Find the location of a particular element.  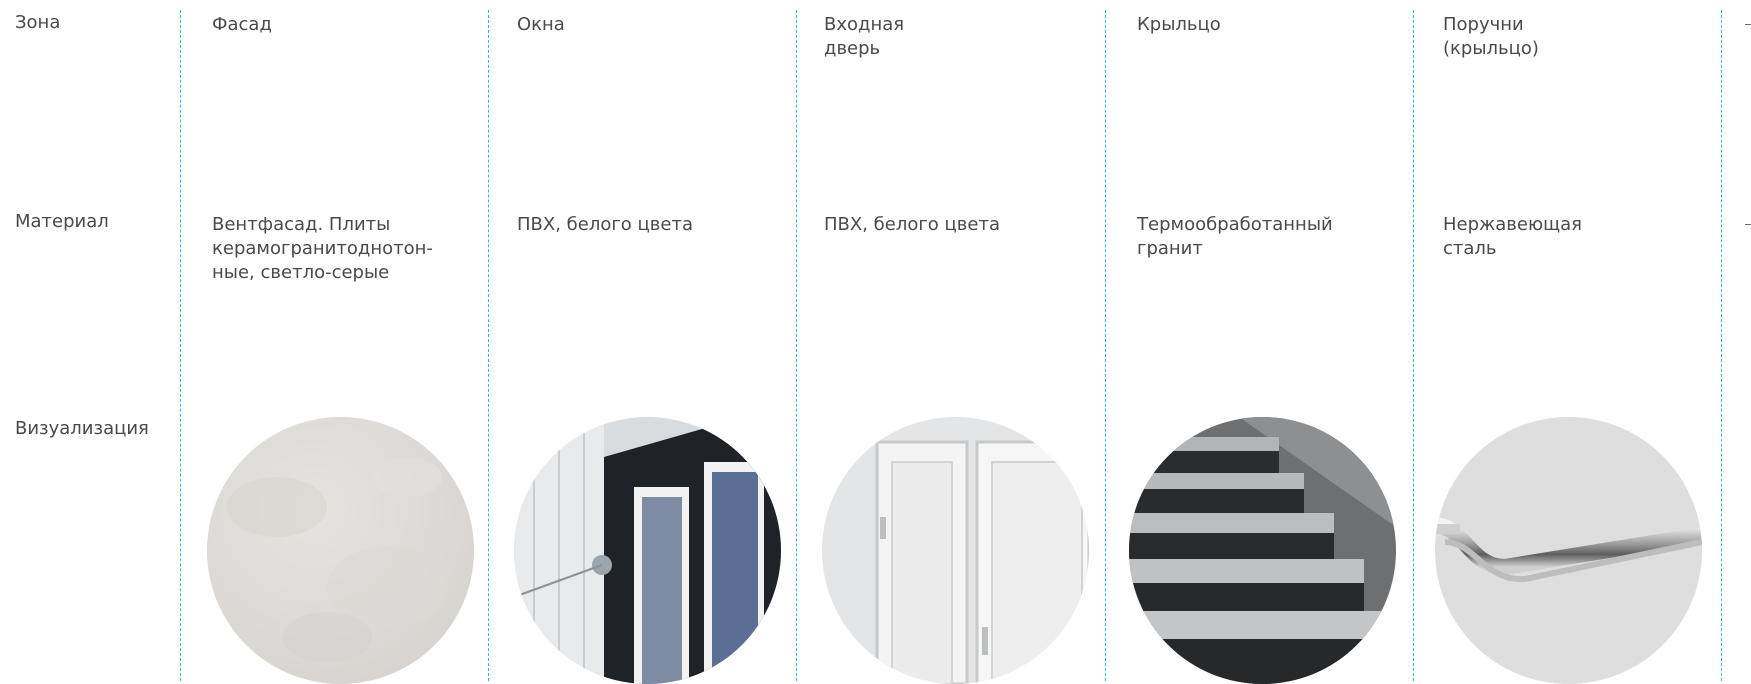

pvc-door-swatch is located at coordinates (955, 550).